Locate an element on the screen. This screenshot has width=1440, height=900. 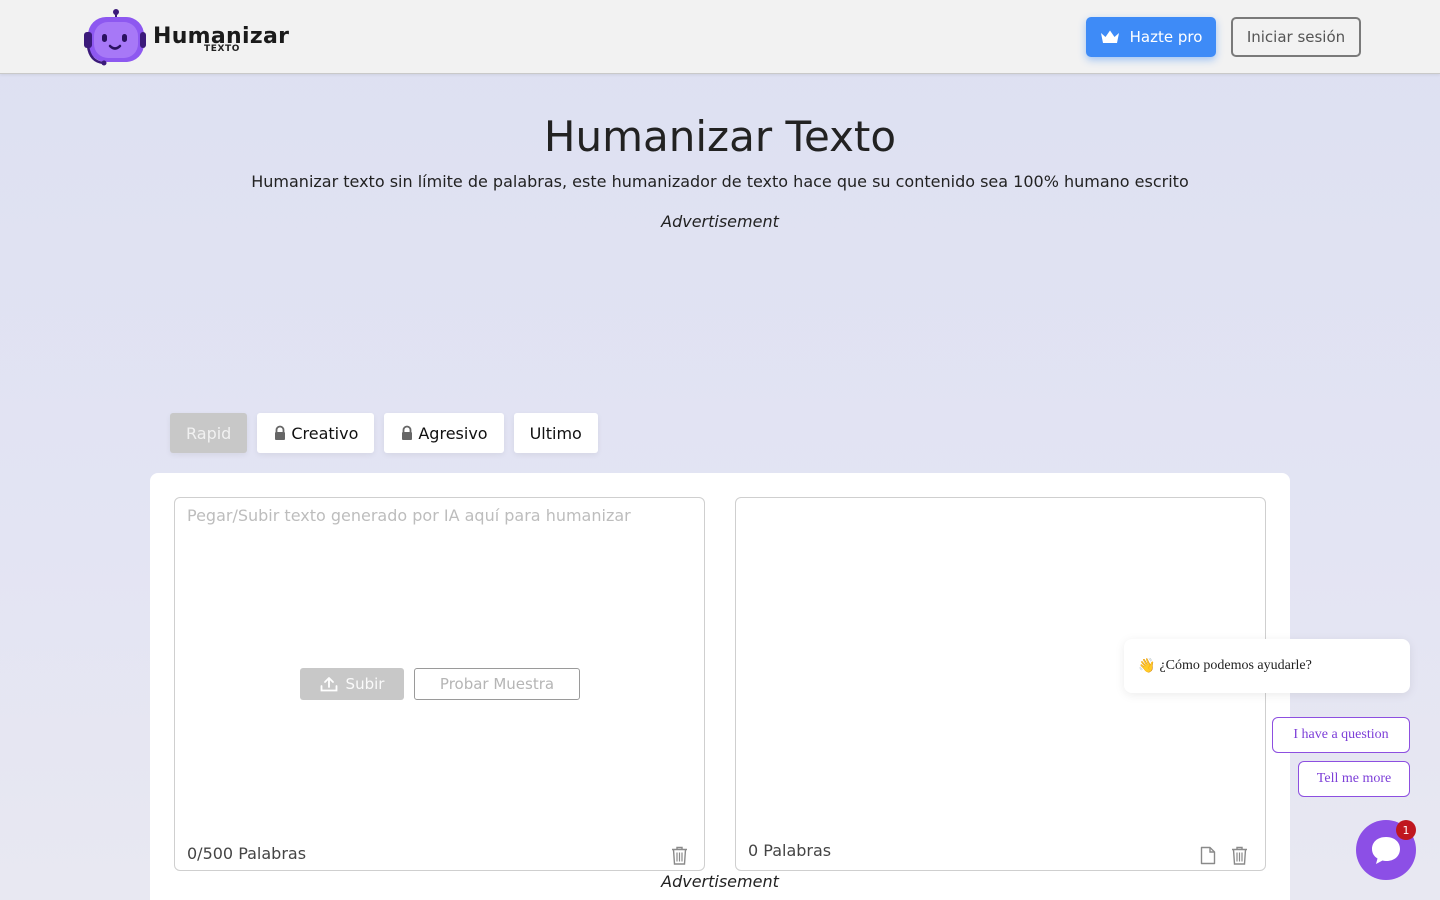
login-button: Iniciar sesión is located at coordinates (1296, 37).